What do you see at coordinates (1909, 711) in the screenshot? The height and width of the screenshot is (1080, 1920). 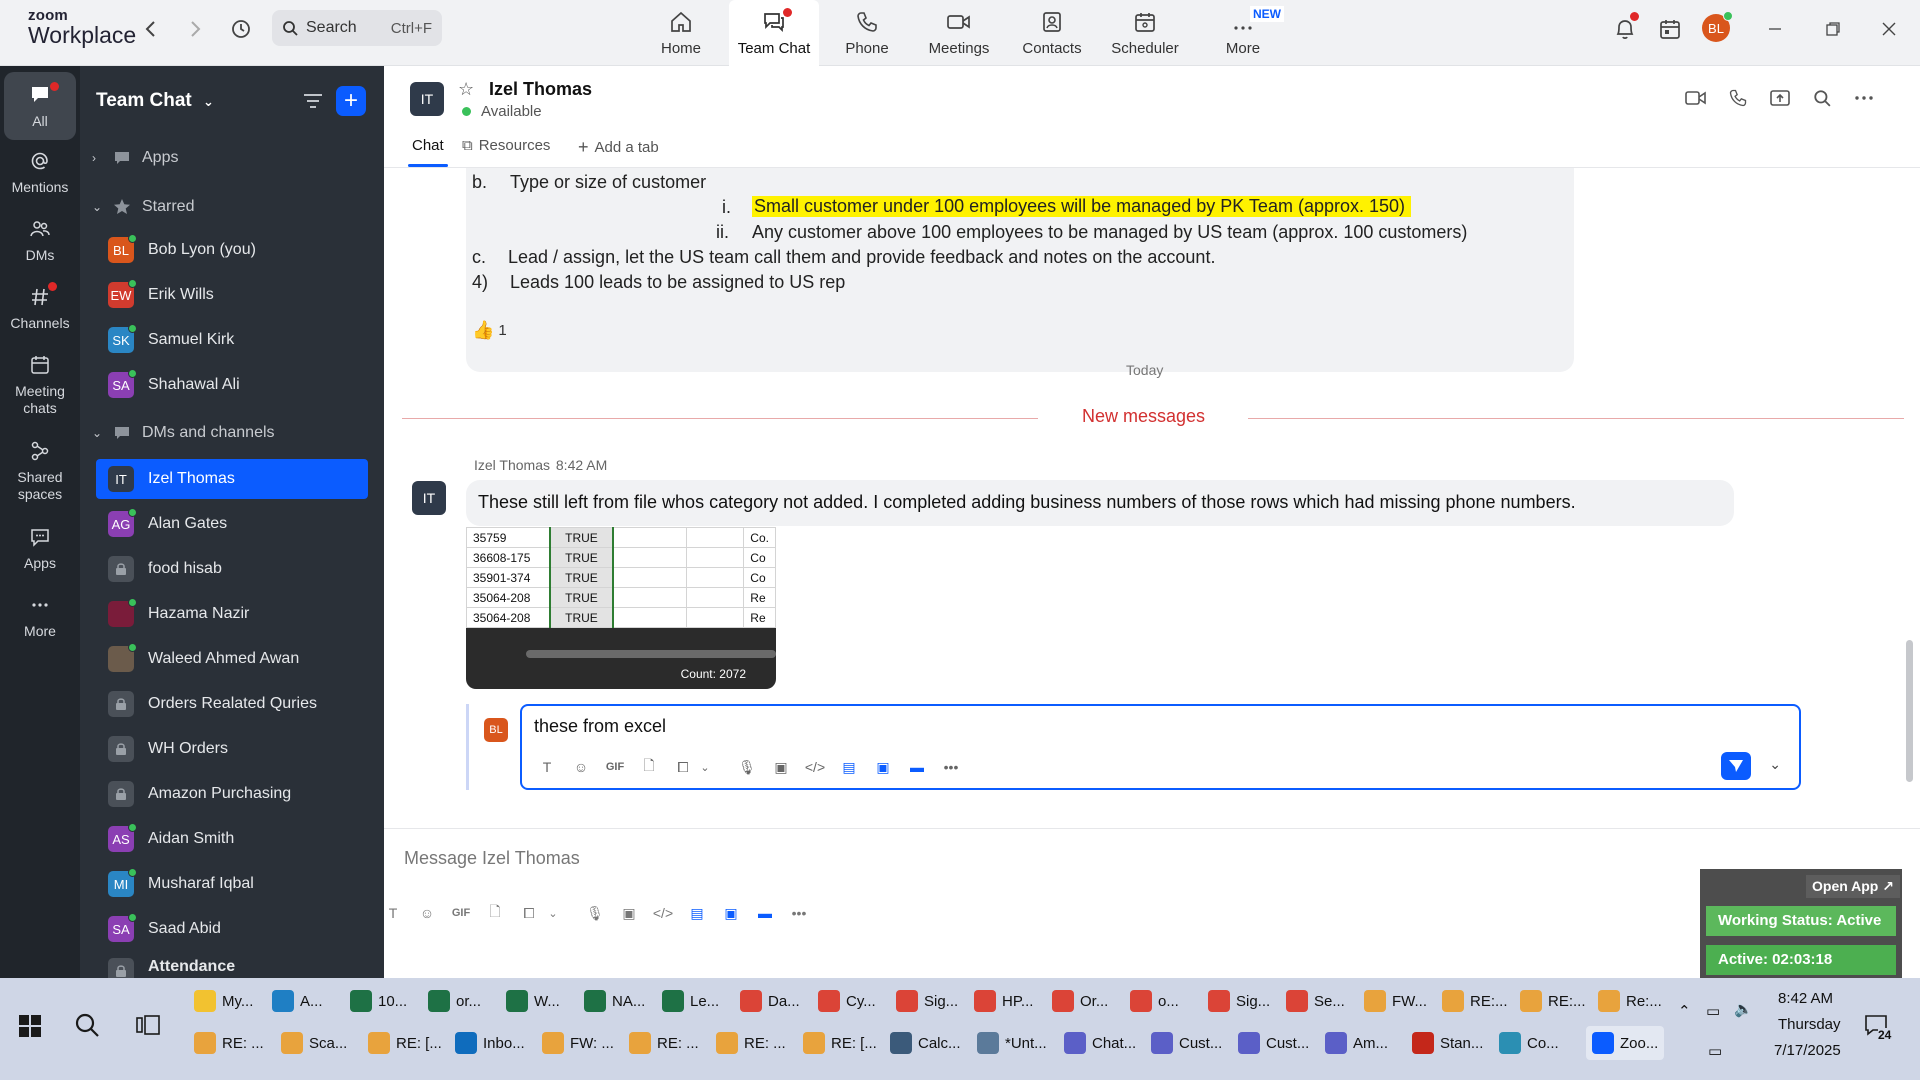 I see `scrollbar` at bounding box center [1909, 711].